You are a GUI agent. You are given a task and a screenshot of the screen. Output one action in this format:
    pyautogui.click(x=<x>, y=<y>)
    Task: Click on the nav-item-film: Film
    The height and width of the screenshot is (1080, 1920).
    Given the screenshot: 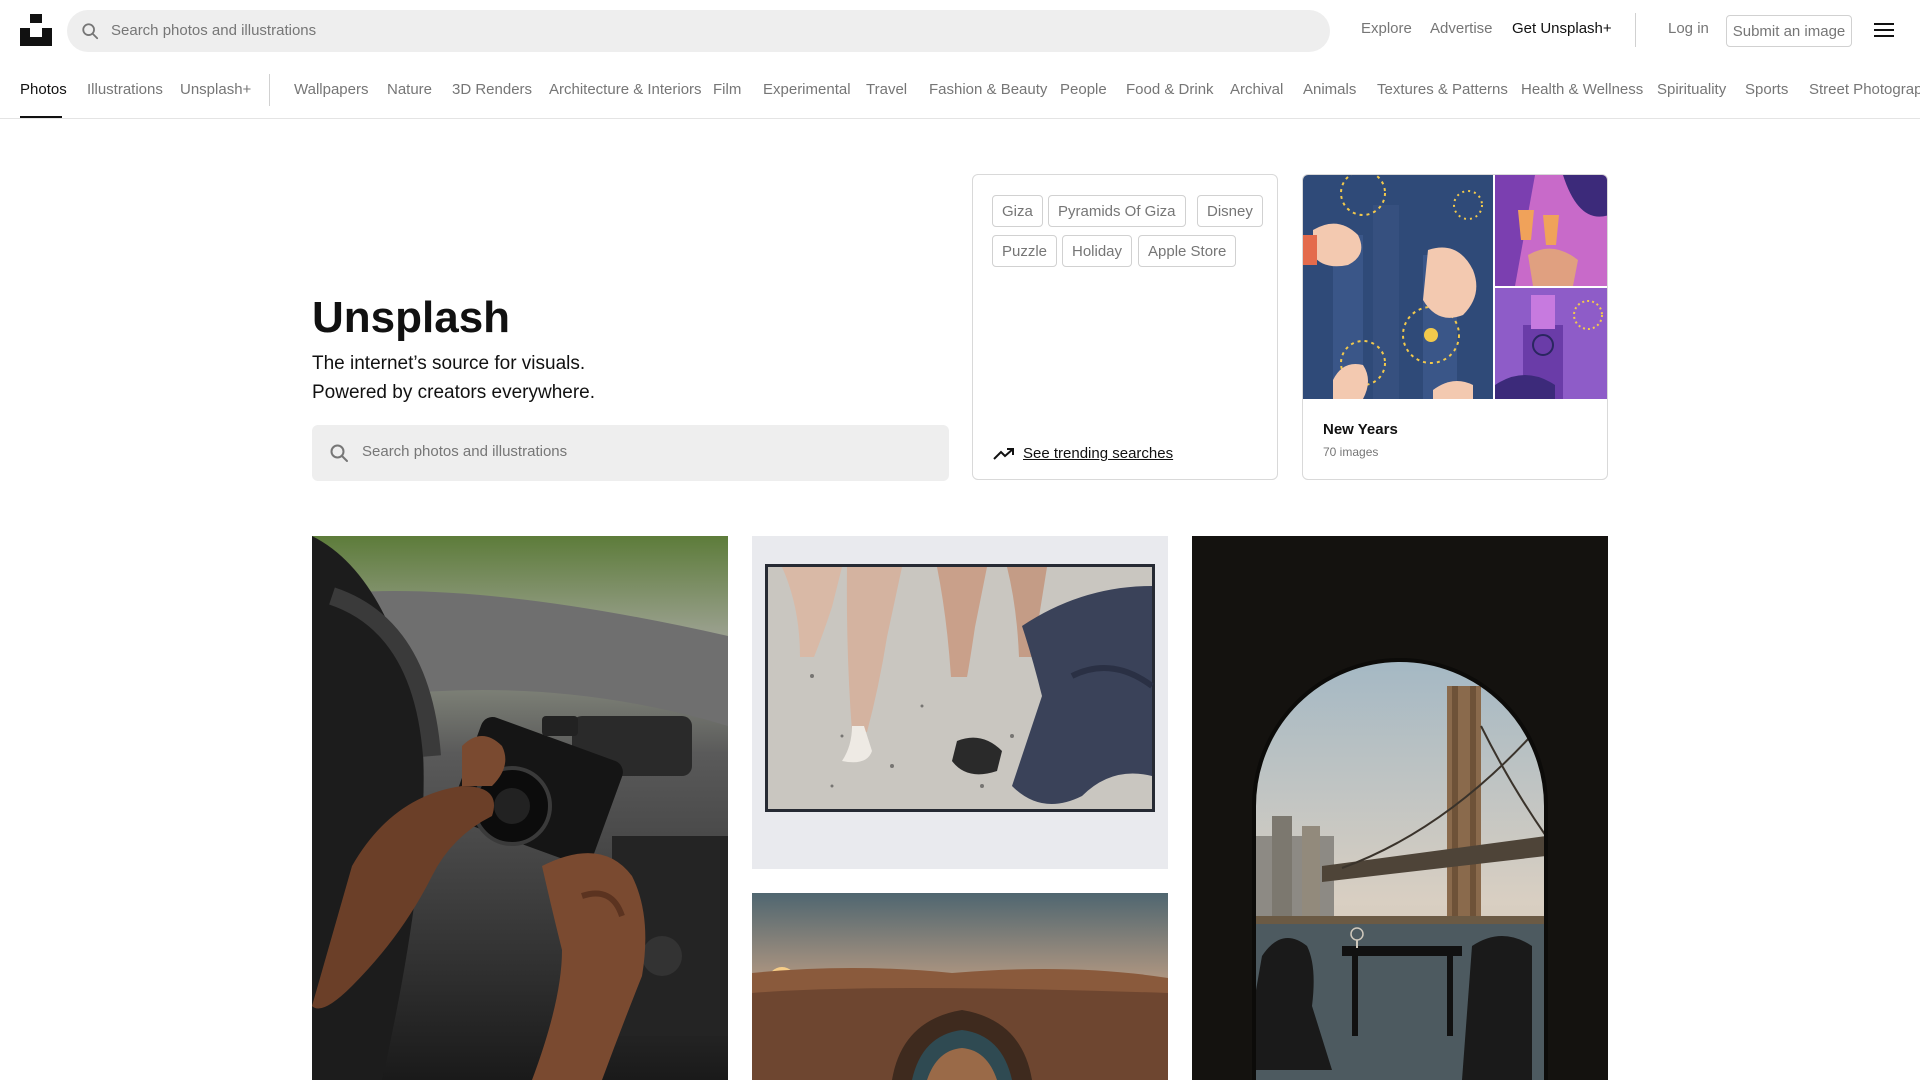 What is the action you would take?
    pyautogui.click(x=727, y=89)
    